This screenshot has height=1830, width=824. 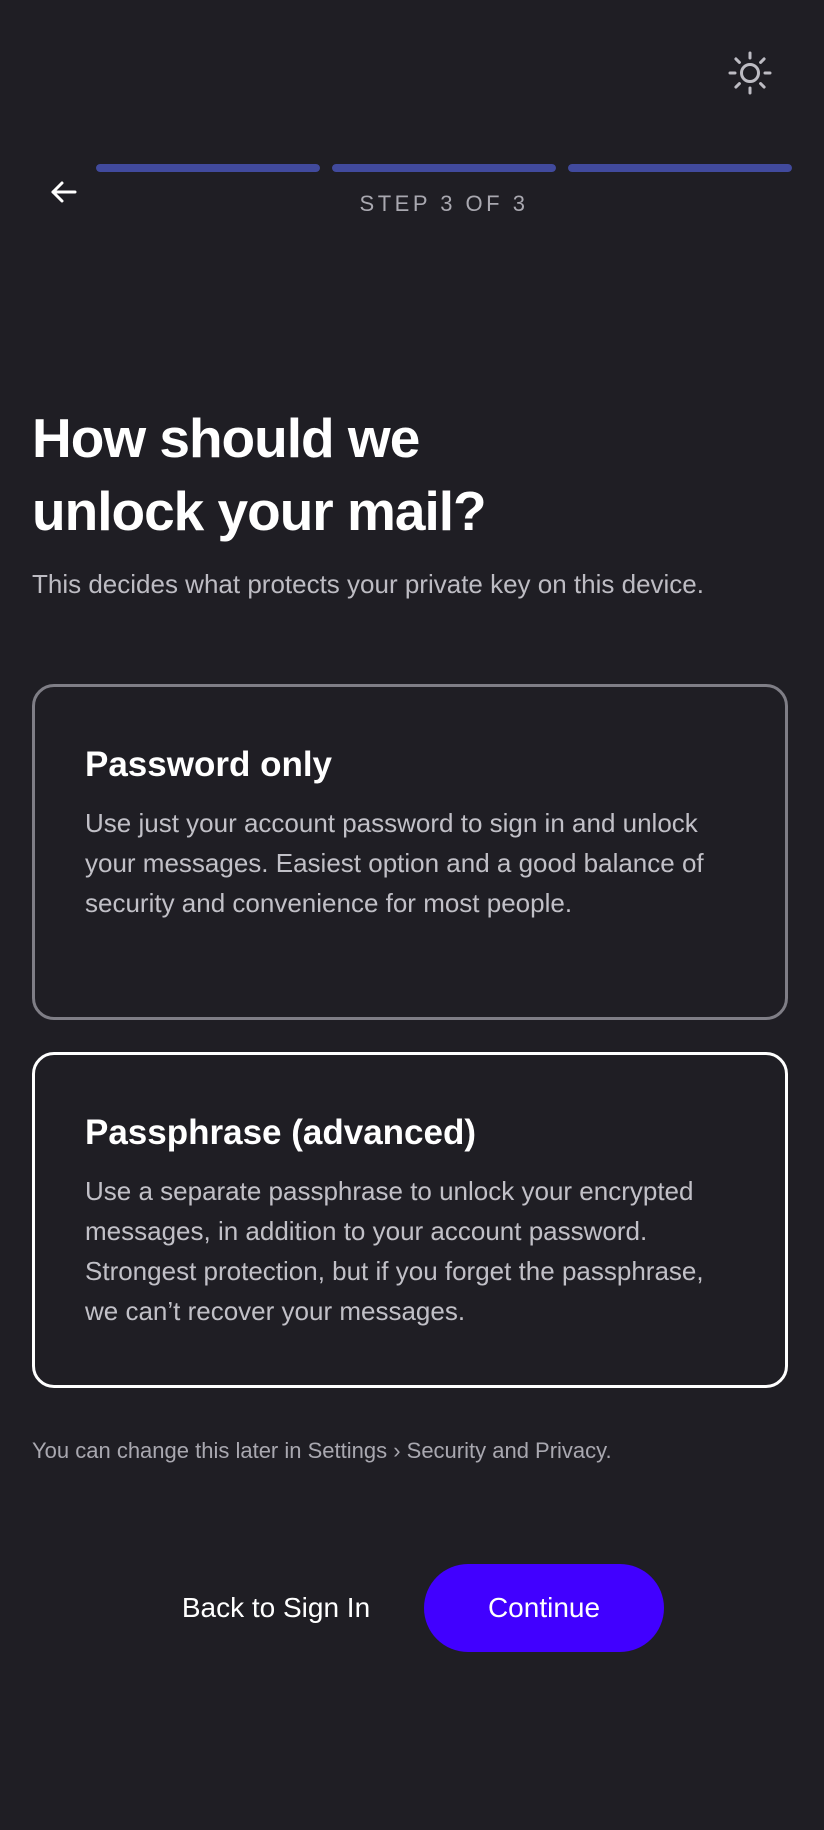 What do you see at coordinates (226, 438) in the screenshot?
I see `page-title-line-1: How should we` at bounding box center [226, 438].